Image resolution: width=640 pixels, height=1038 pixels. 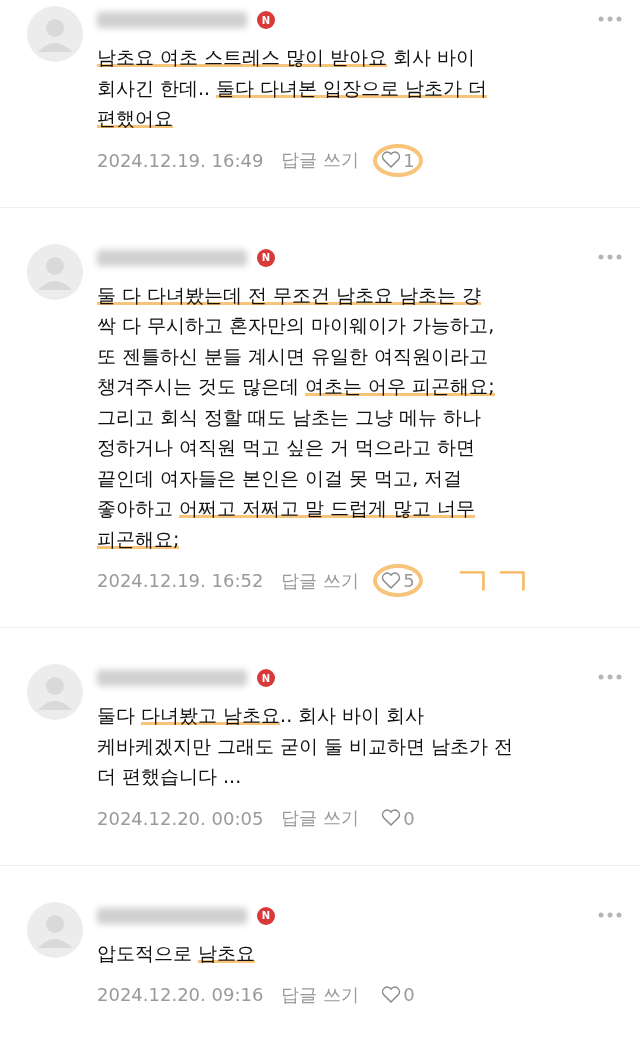 I want to click on comment-date: 2024.12.19. 16:49, so click(x=180, y=160).